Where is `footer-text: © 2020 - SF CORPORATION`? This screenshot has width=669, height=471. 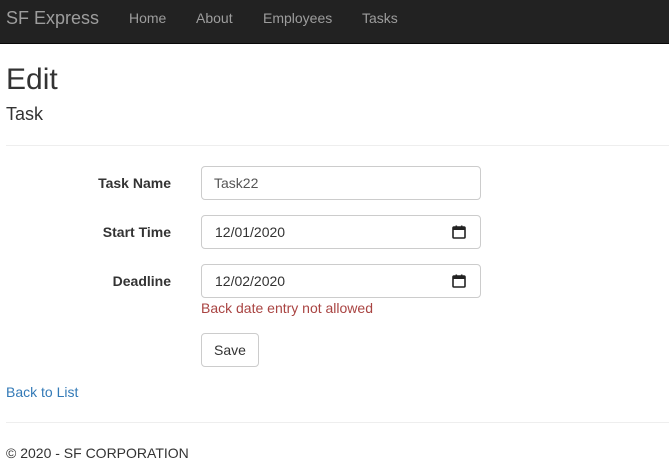 footer-text: © 2020 - SF CORPORATION is located at coordinates (97, 453).